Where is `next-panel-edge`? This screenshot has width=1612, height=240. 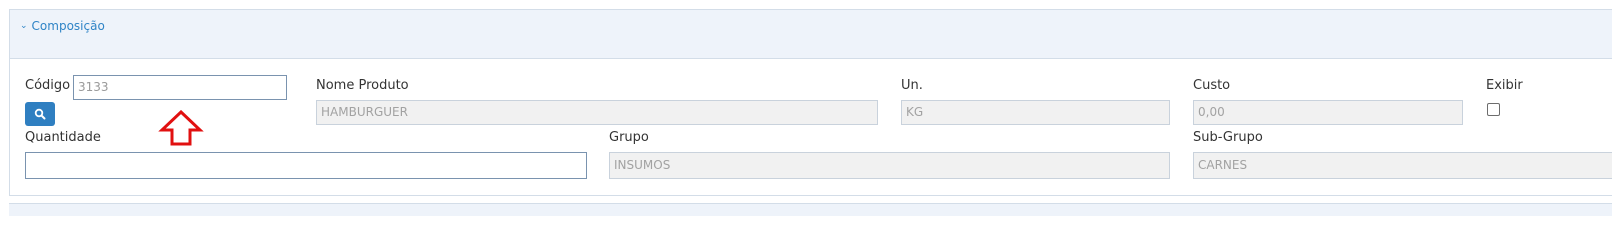 next-panel-edge is located at coordinates (810, 209).